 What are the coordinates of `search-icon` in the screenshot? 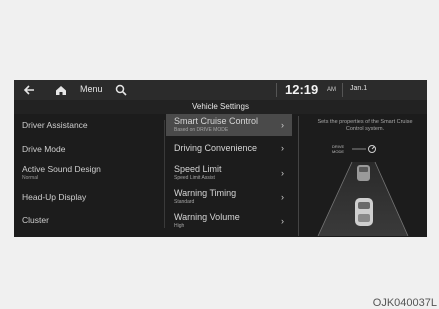 It's located at (121, 90).